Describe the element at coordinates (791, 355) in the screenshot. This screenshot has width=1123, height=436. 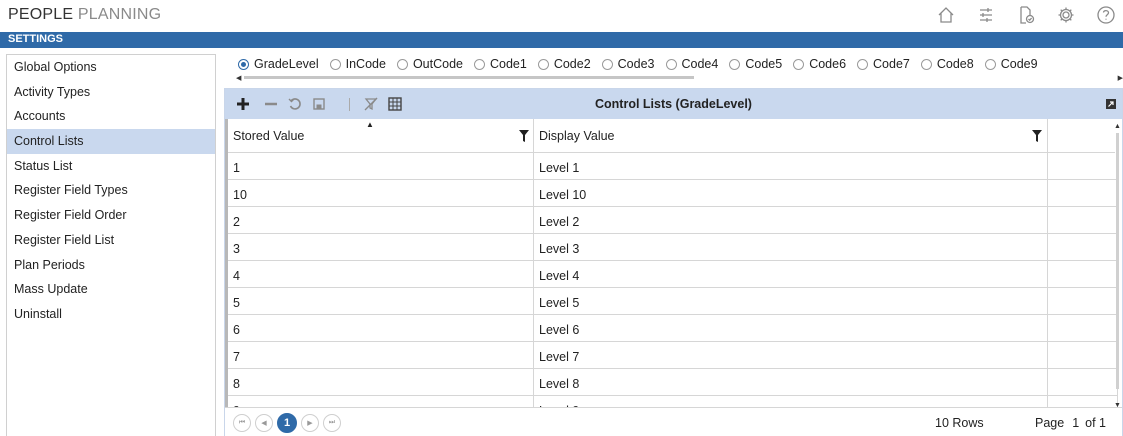
I see `display-value-cell: Level 7` at that location.